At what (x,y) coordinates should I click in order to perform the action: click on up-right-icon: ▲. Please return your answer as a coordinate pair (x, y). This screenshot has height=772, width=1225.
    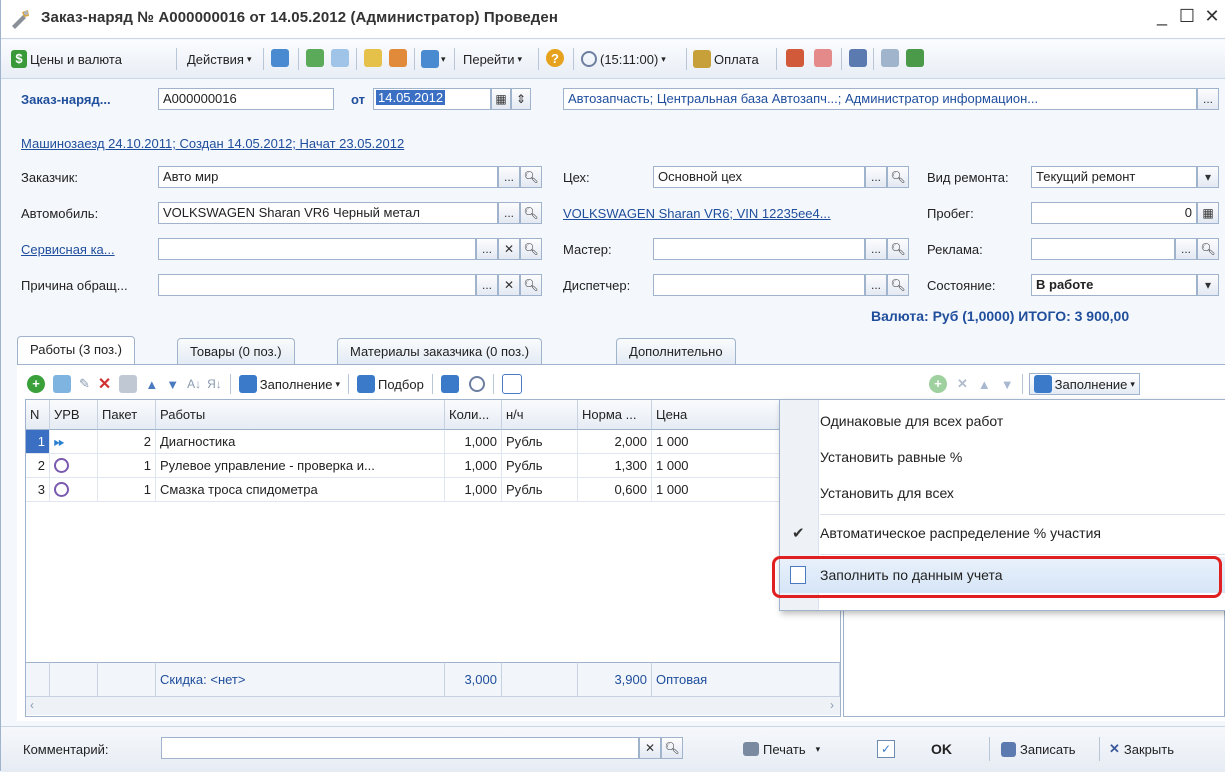
    Looking at the image, I should click on (984, 384).